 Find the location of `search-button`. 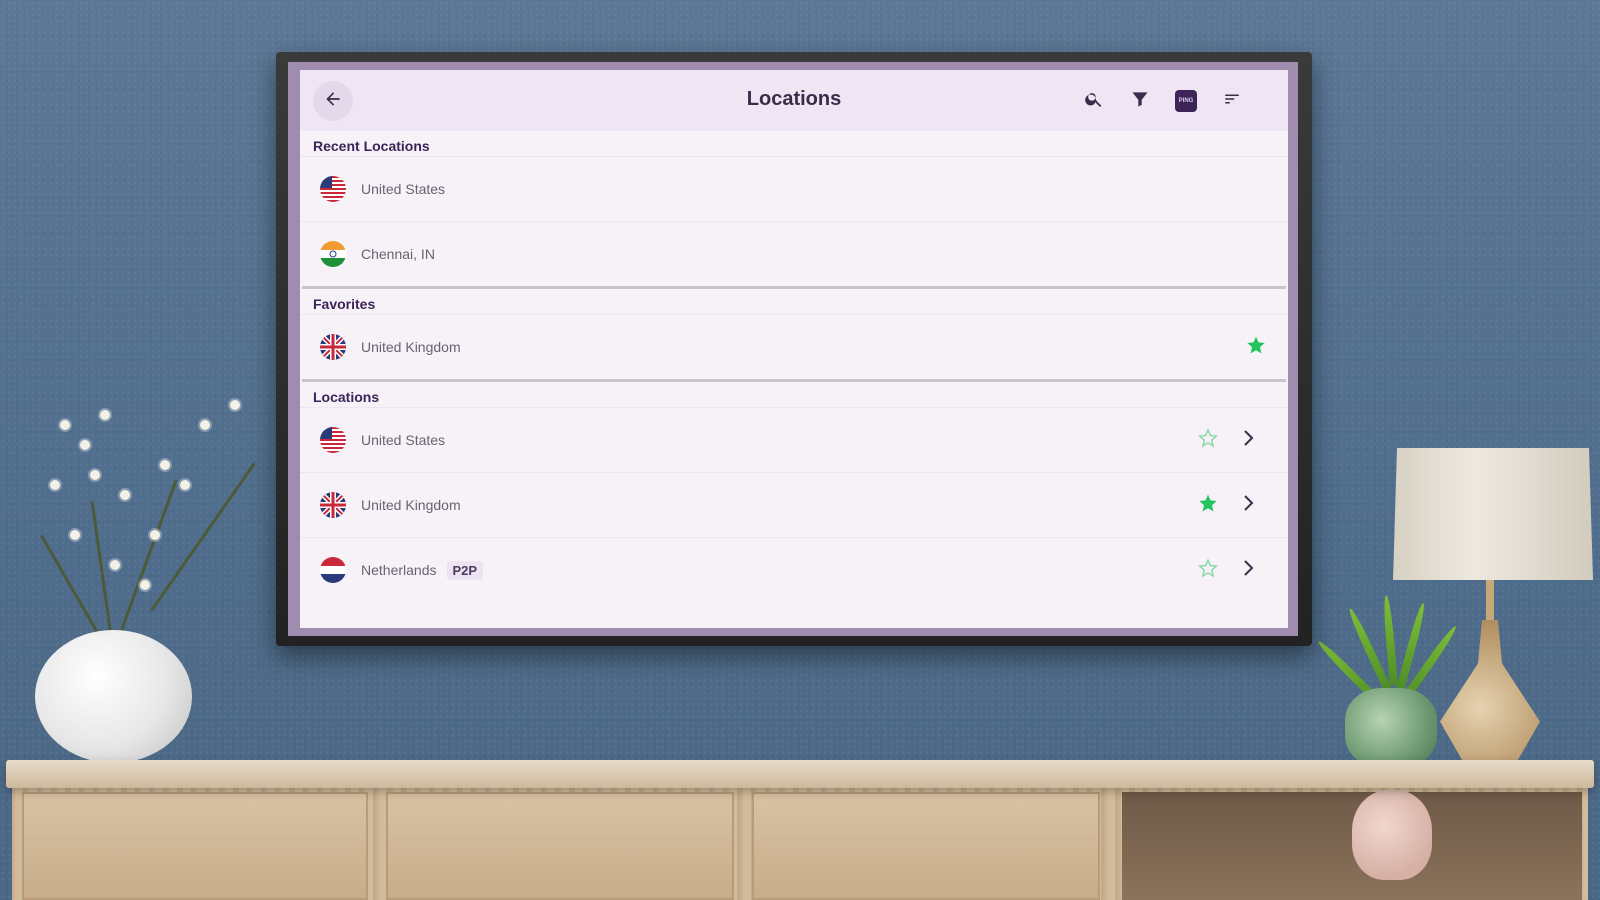

search-button is located at coordinates (1094, 101).